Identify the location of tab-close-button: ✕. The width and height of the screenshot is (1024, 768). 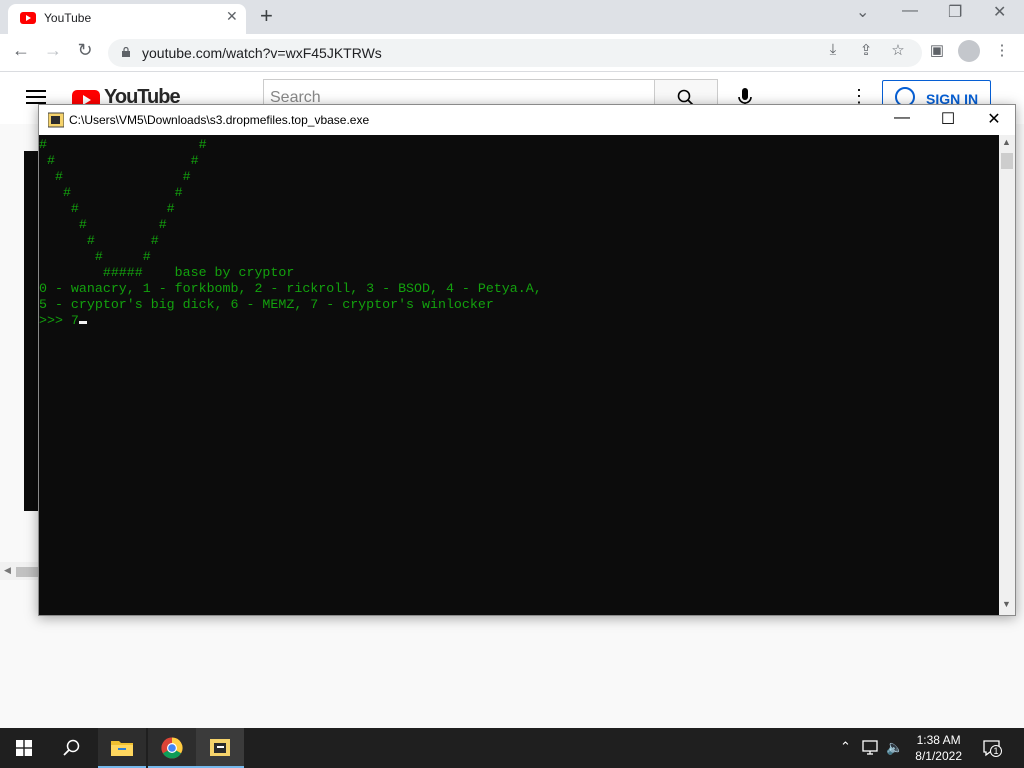
(232, 16).